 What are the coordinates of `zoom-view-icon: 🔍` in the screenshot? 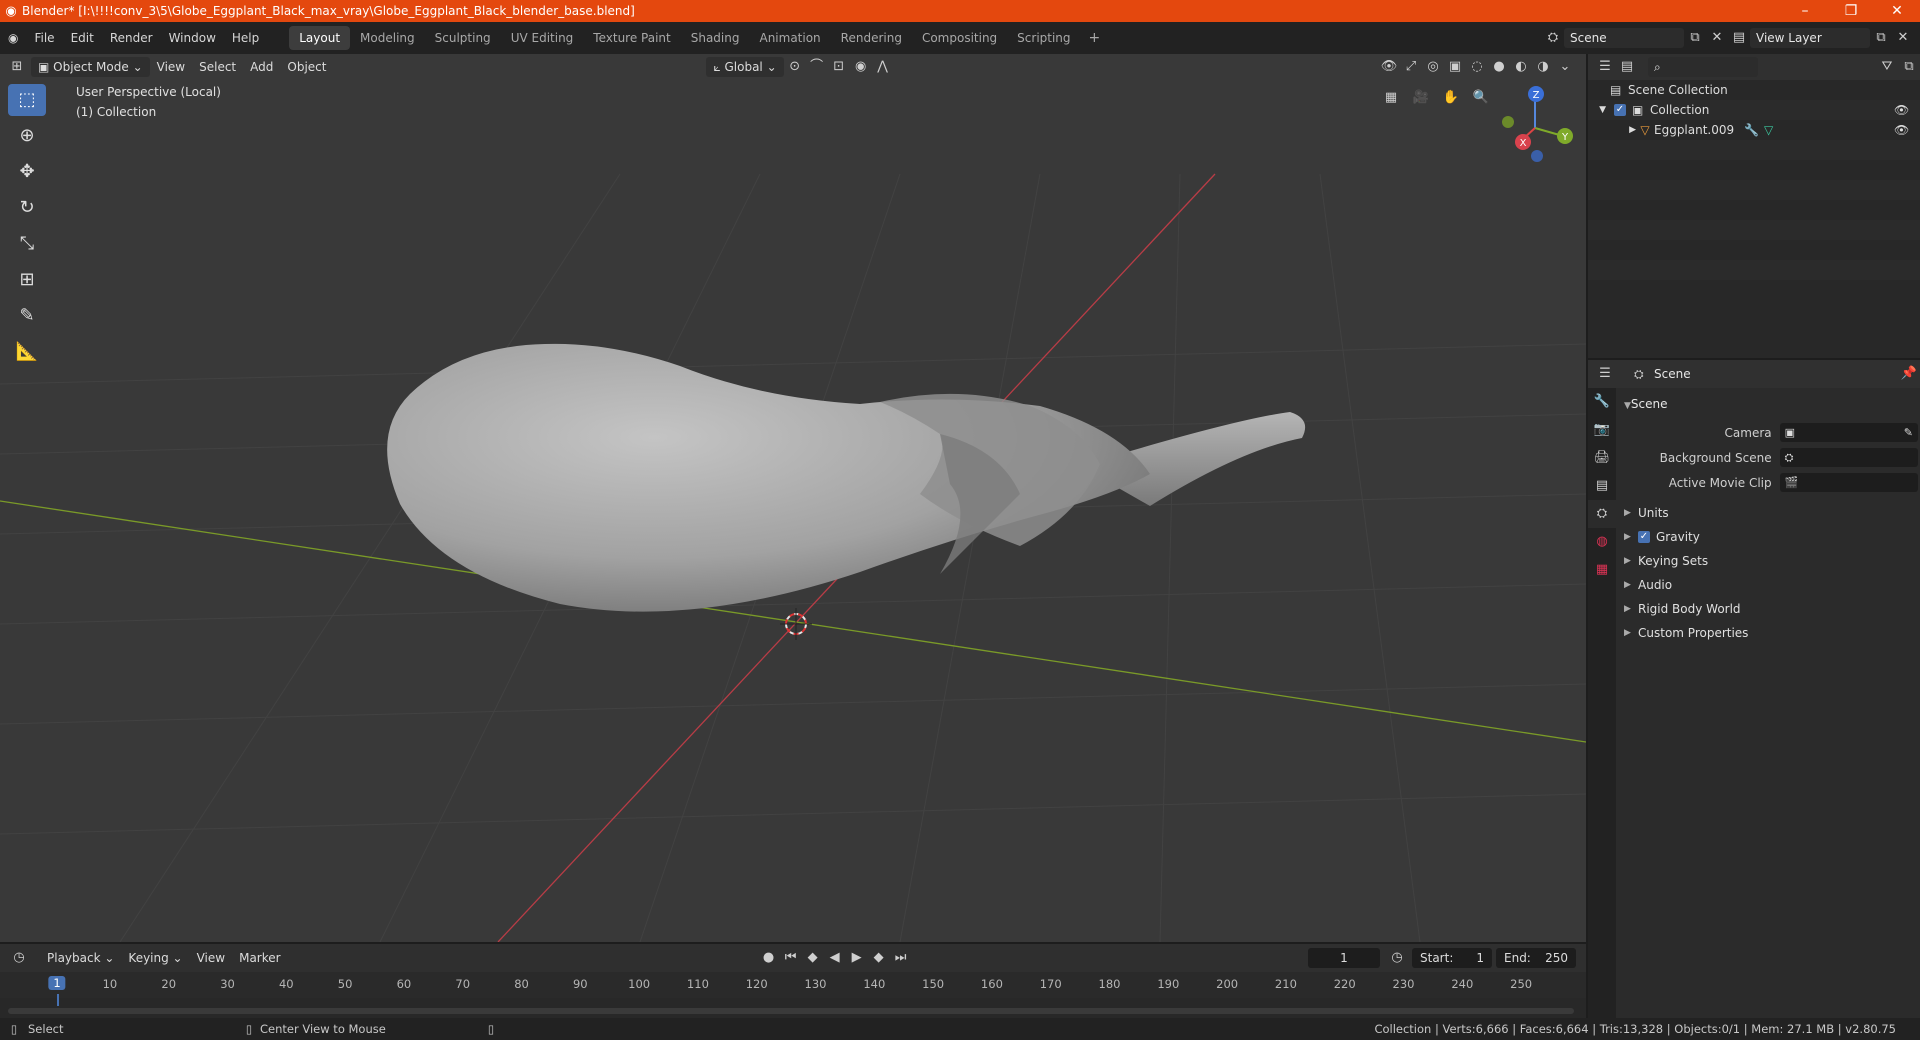 It's located at (1481, 98).